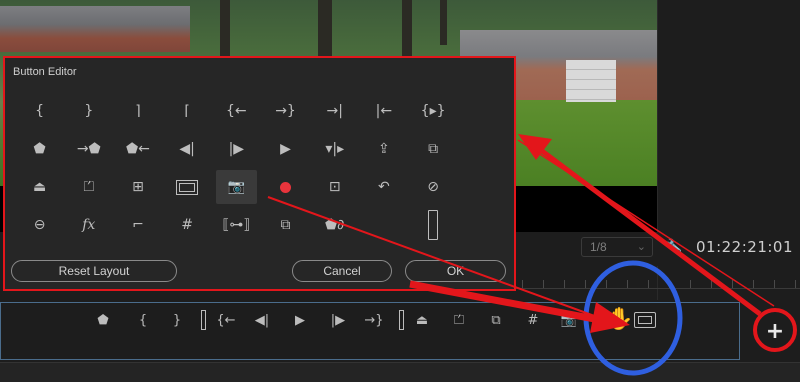 The height and width of the screenshot is (382, 800). I want to click on bottom-panel-strip, so click(400, 372).